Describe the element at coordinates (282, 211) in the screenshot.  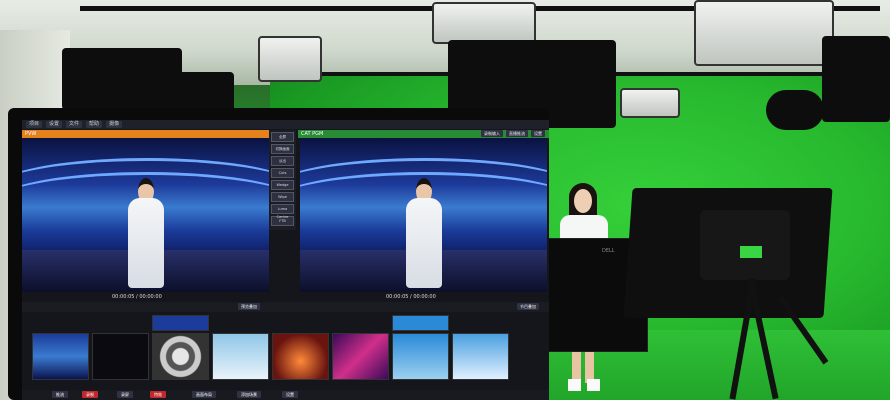
I see `transition-button: Luma Centre` at that location.